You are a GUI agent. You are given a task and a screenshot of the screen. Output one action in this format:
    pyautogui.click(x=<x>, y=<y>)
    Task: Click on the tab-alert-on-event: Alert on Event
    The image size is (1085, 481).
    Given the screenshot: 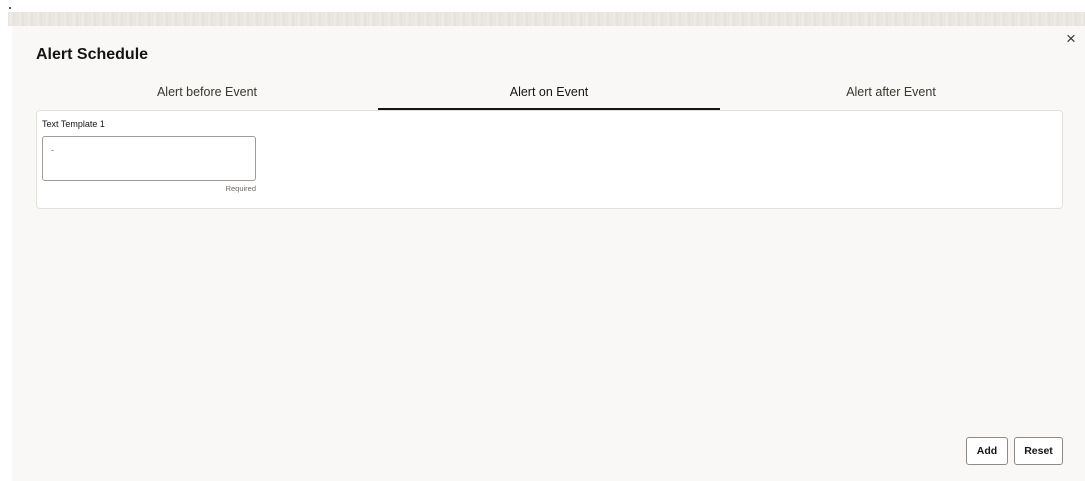 What is the action you would take?
    pyautogui.click(x=549, y=97)
    